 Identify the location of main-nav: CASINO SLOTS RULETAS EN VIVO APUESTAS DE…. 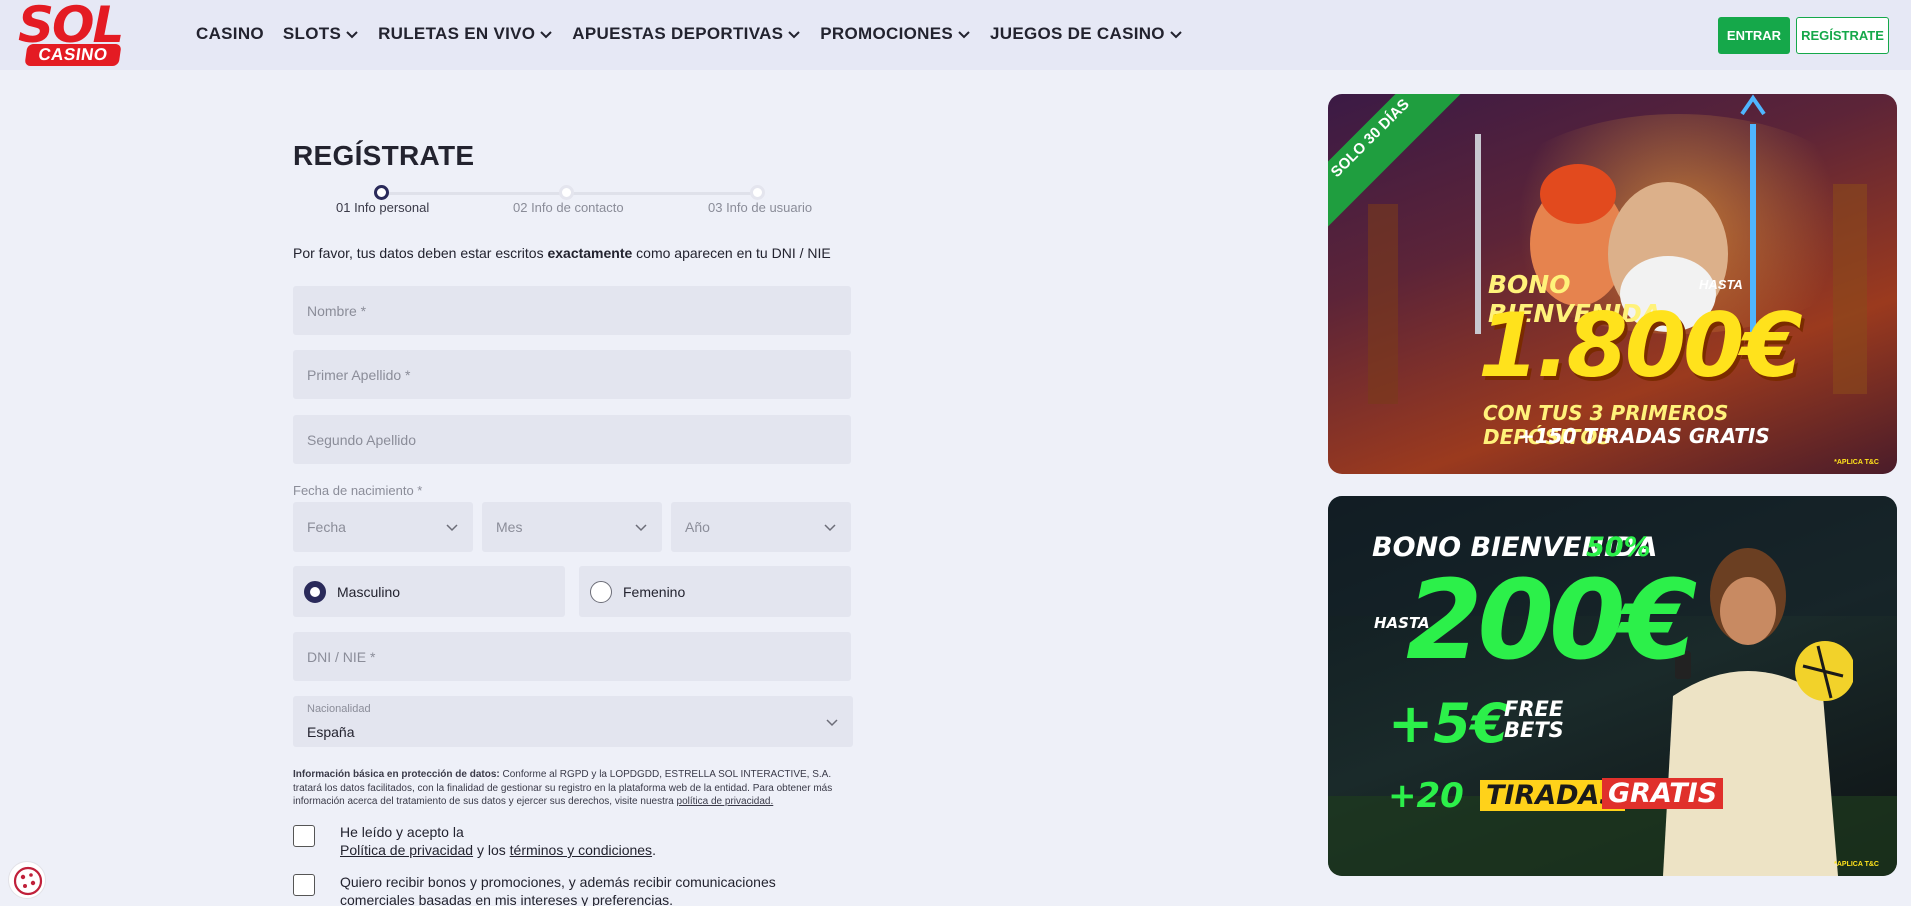
(699, 34).